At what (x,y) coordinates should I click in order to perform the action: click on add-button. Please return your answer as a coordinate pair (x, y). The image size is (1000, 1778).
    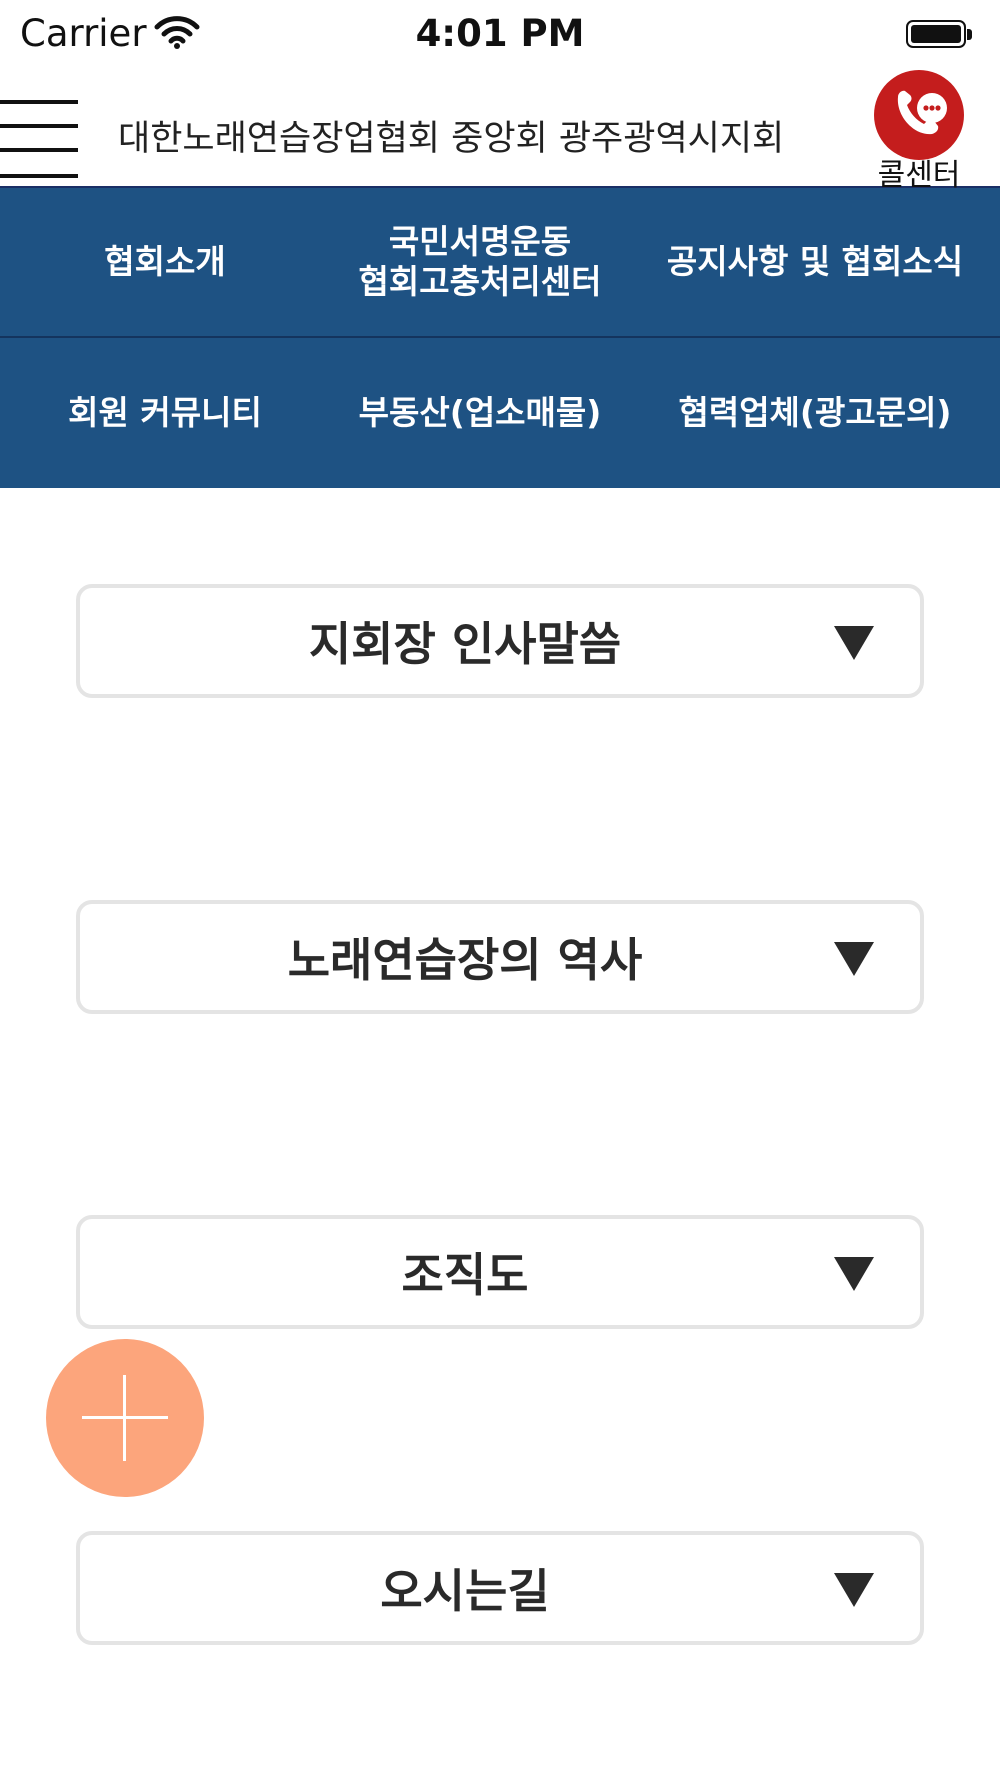
    Looking at the image, I should click on (125, 1418).